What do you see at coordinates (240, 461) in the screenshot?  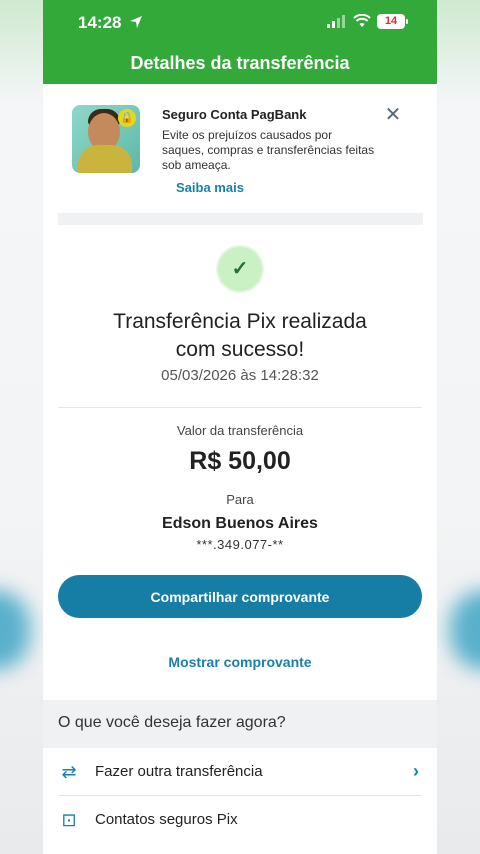 I see `transfer-value: R$ 50,00` at bounding box center [240, 461].